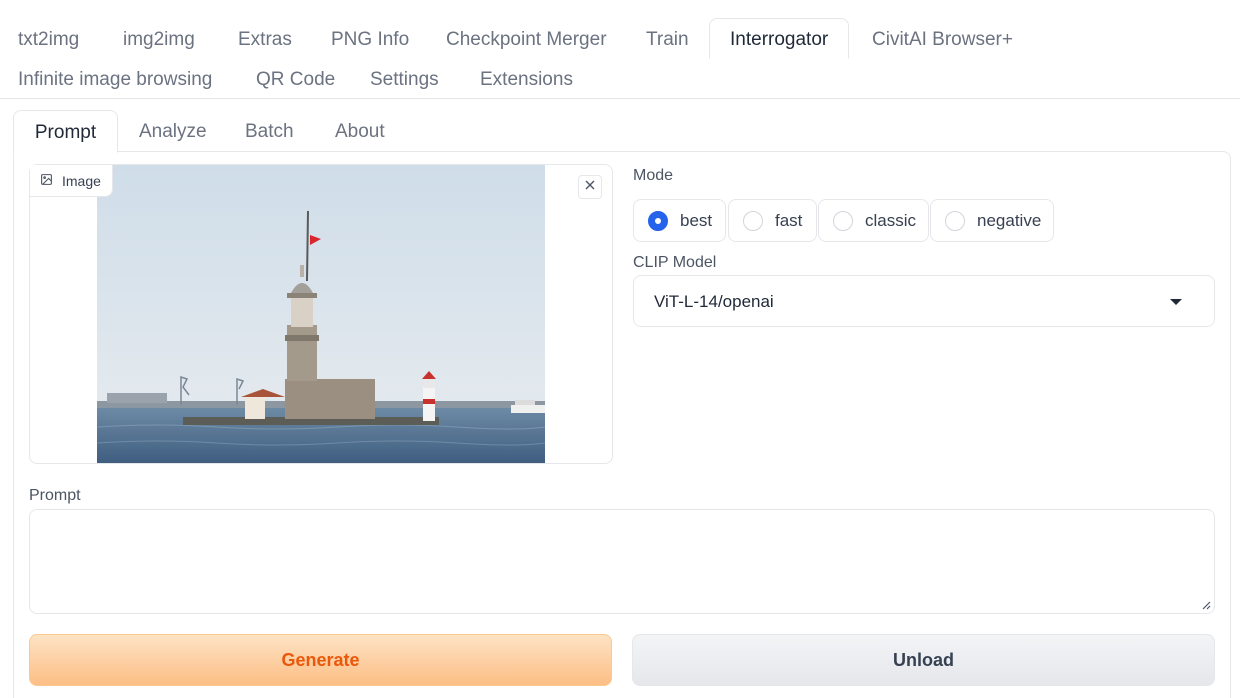 This screenshot has width=1240, height=698. What do you see at coordinates (81, 180) in the screenshot?
I see `image-label-text: Image` at bounding box center [81, 180].